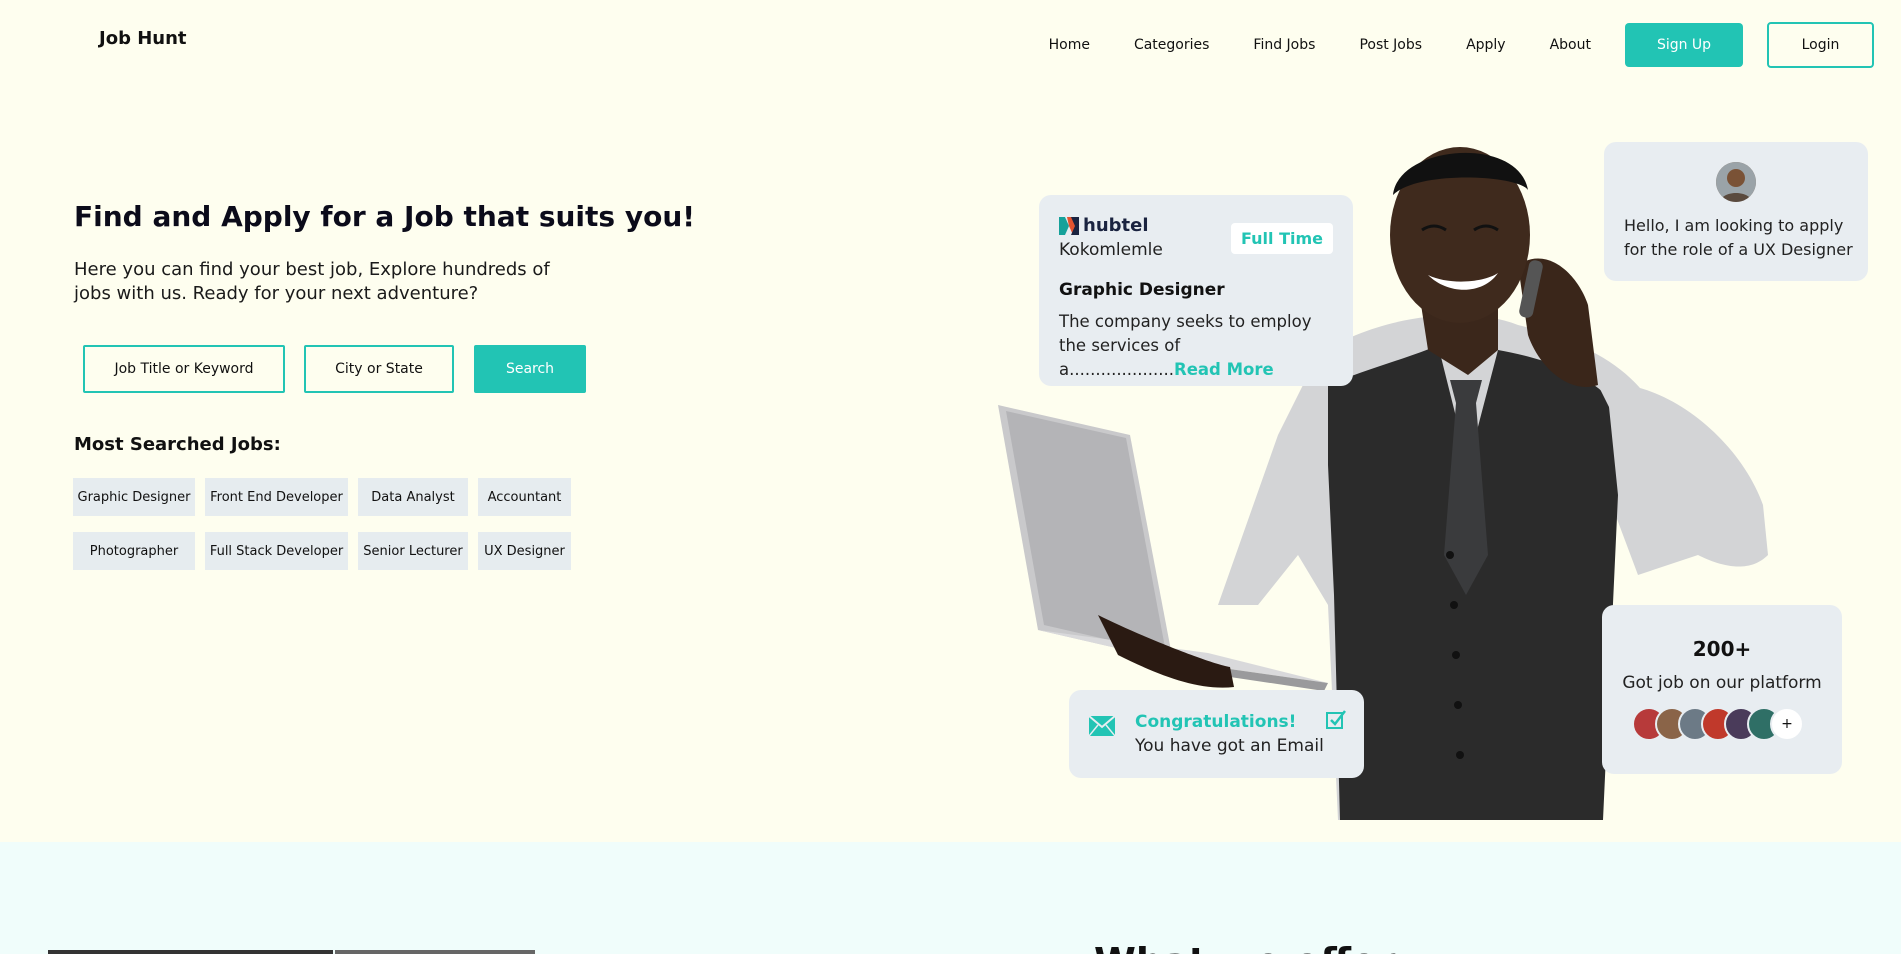 This screenshot has width=1901, height=954. What do you see at coordinates (1216, 734) in the screenshot?
I see `notification-card: Congratulations! You have got an Email` at bounding box center [1216, 734].